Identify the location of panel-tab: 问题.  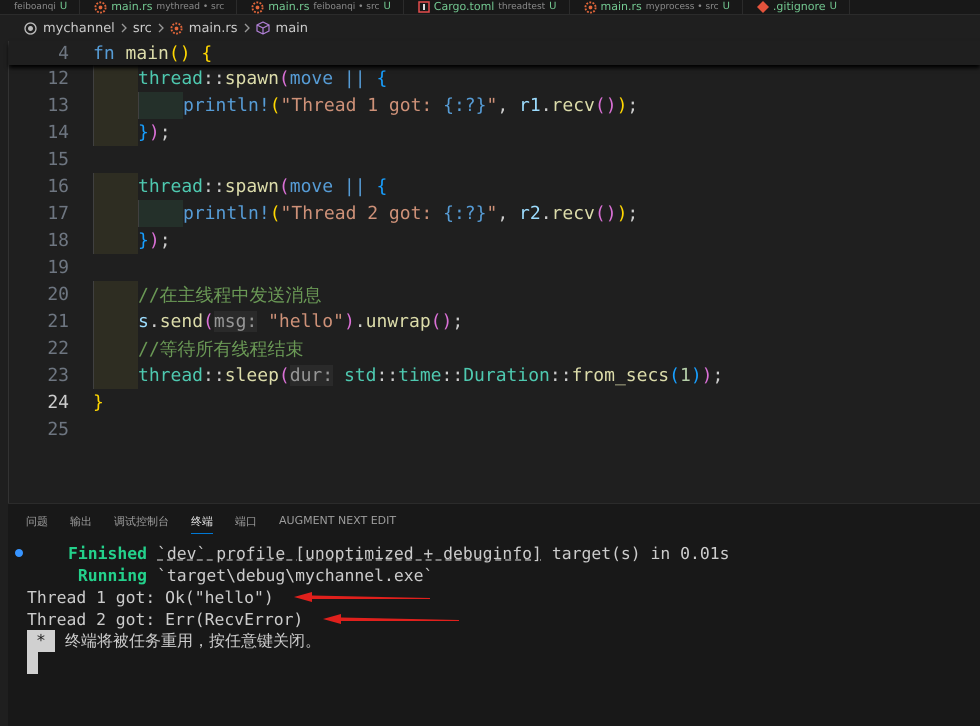
(37, 524).